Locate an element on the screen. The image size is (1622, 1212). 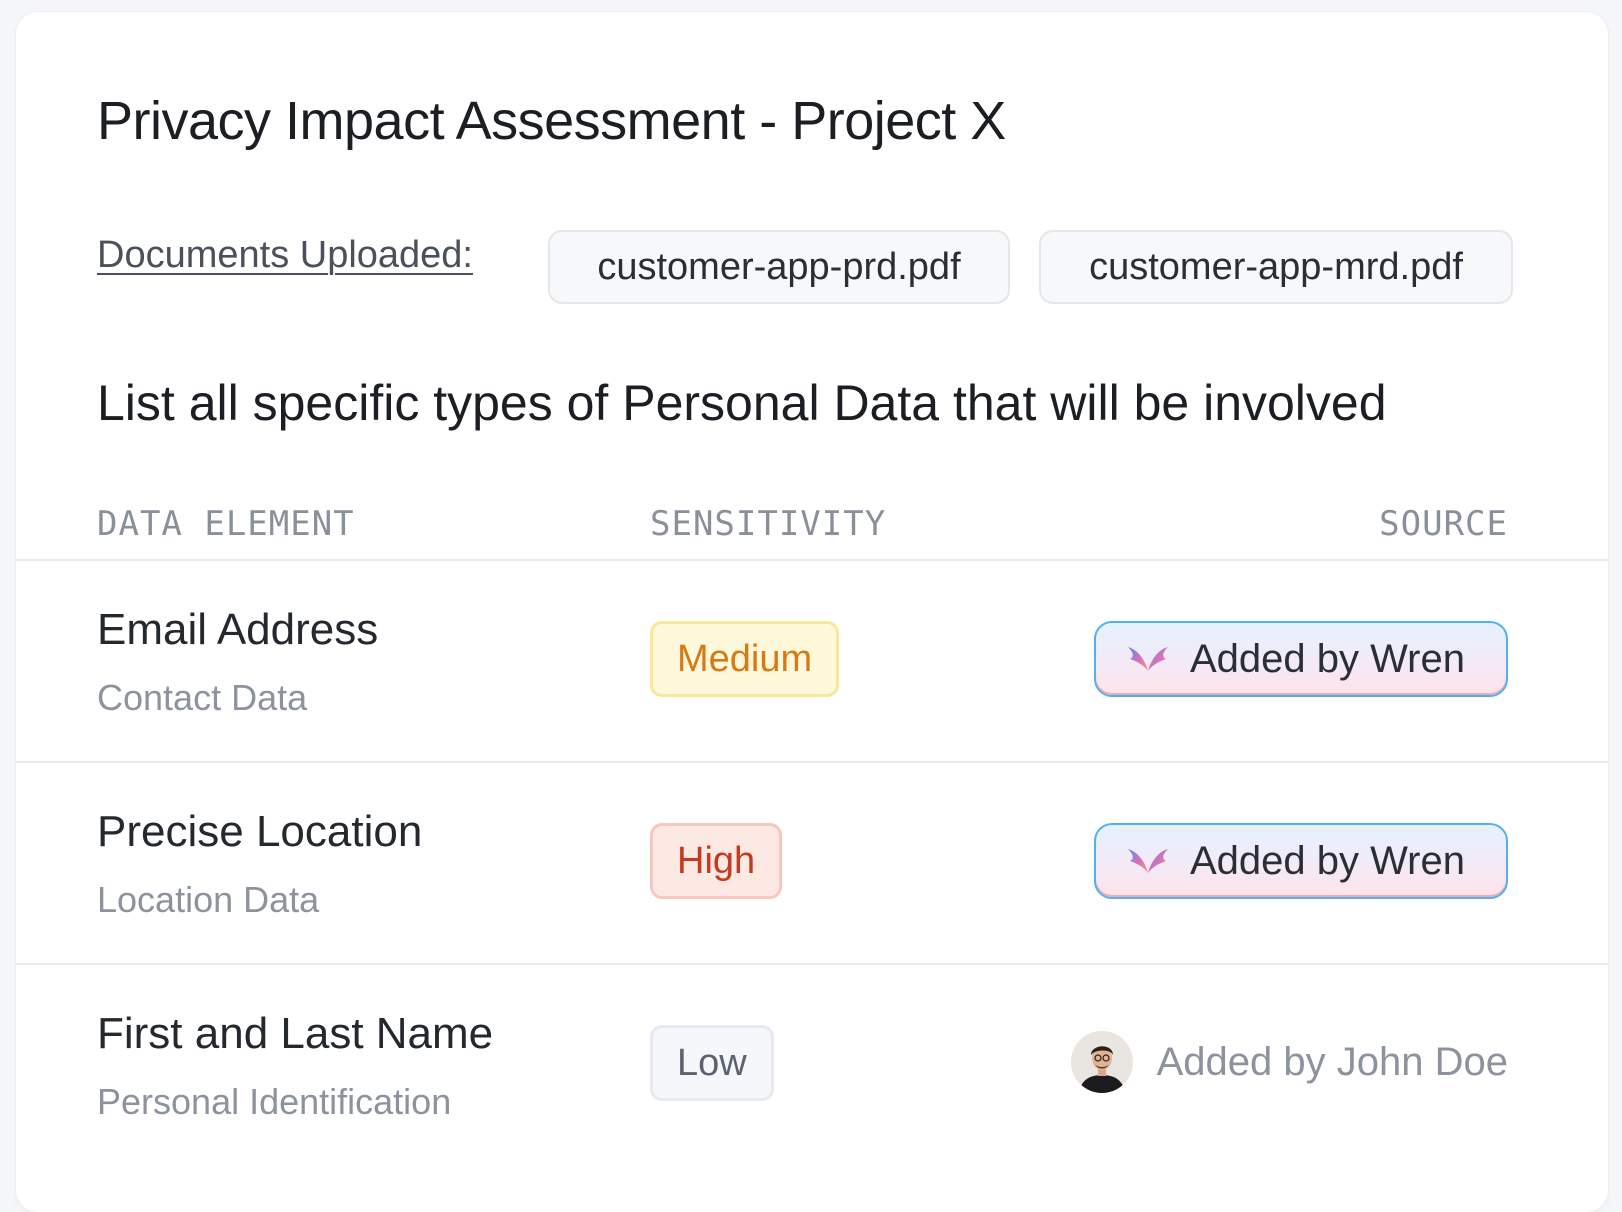
data-element-name: Precise Location is located at coordinates (260, 831).